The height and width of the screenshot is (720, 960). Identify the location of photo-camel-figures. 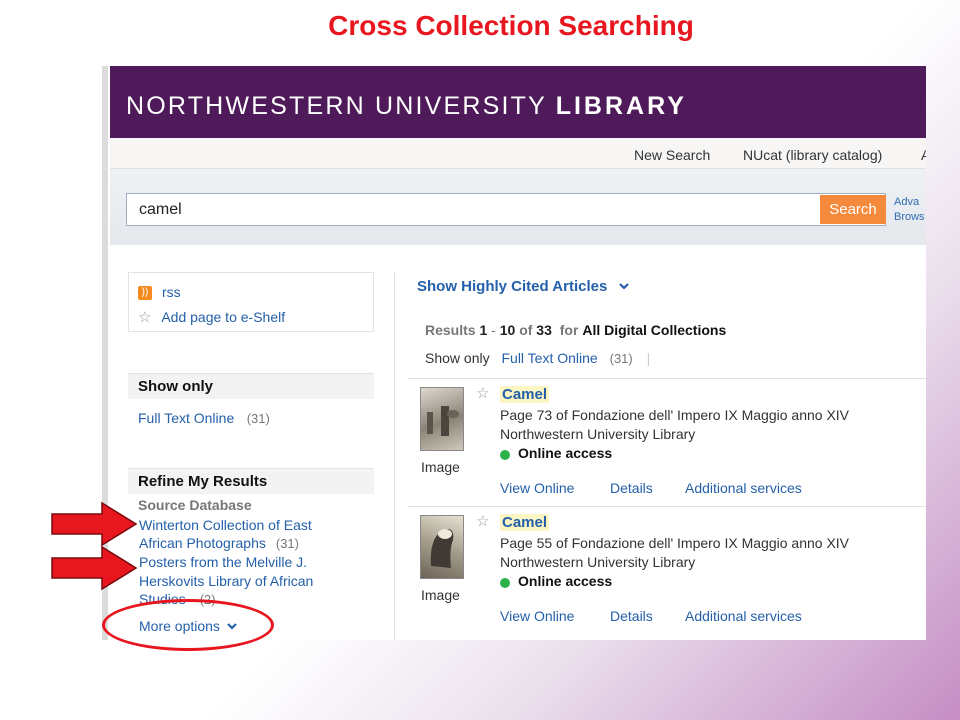
(443, 421).